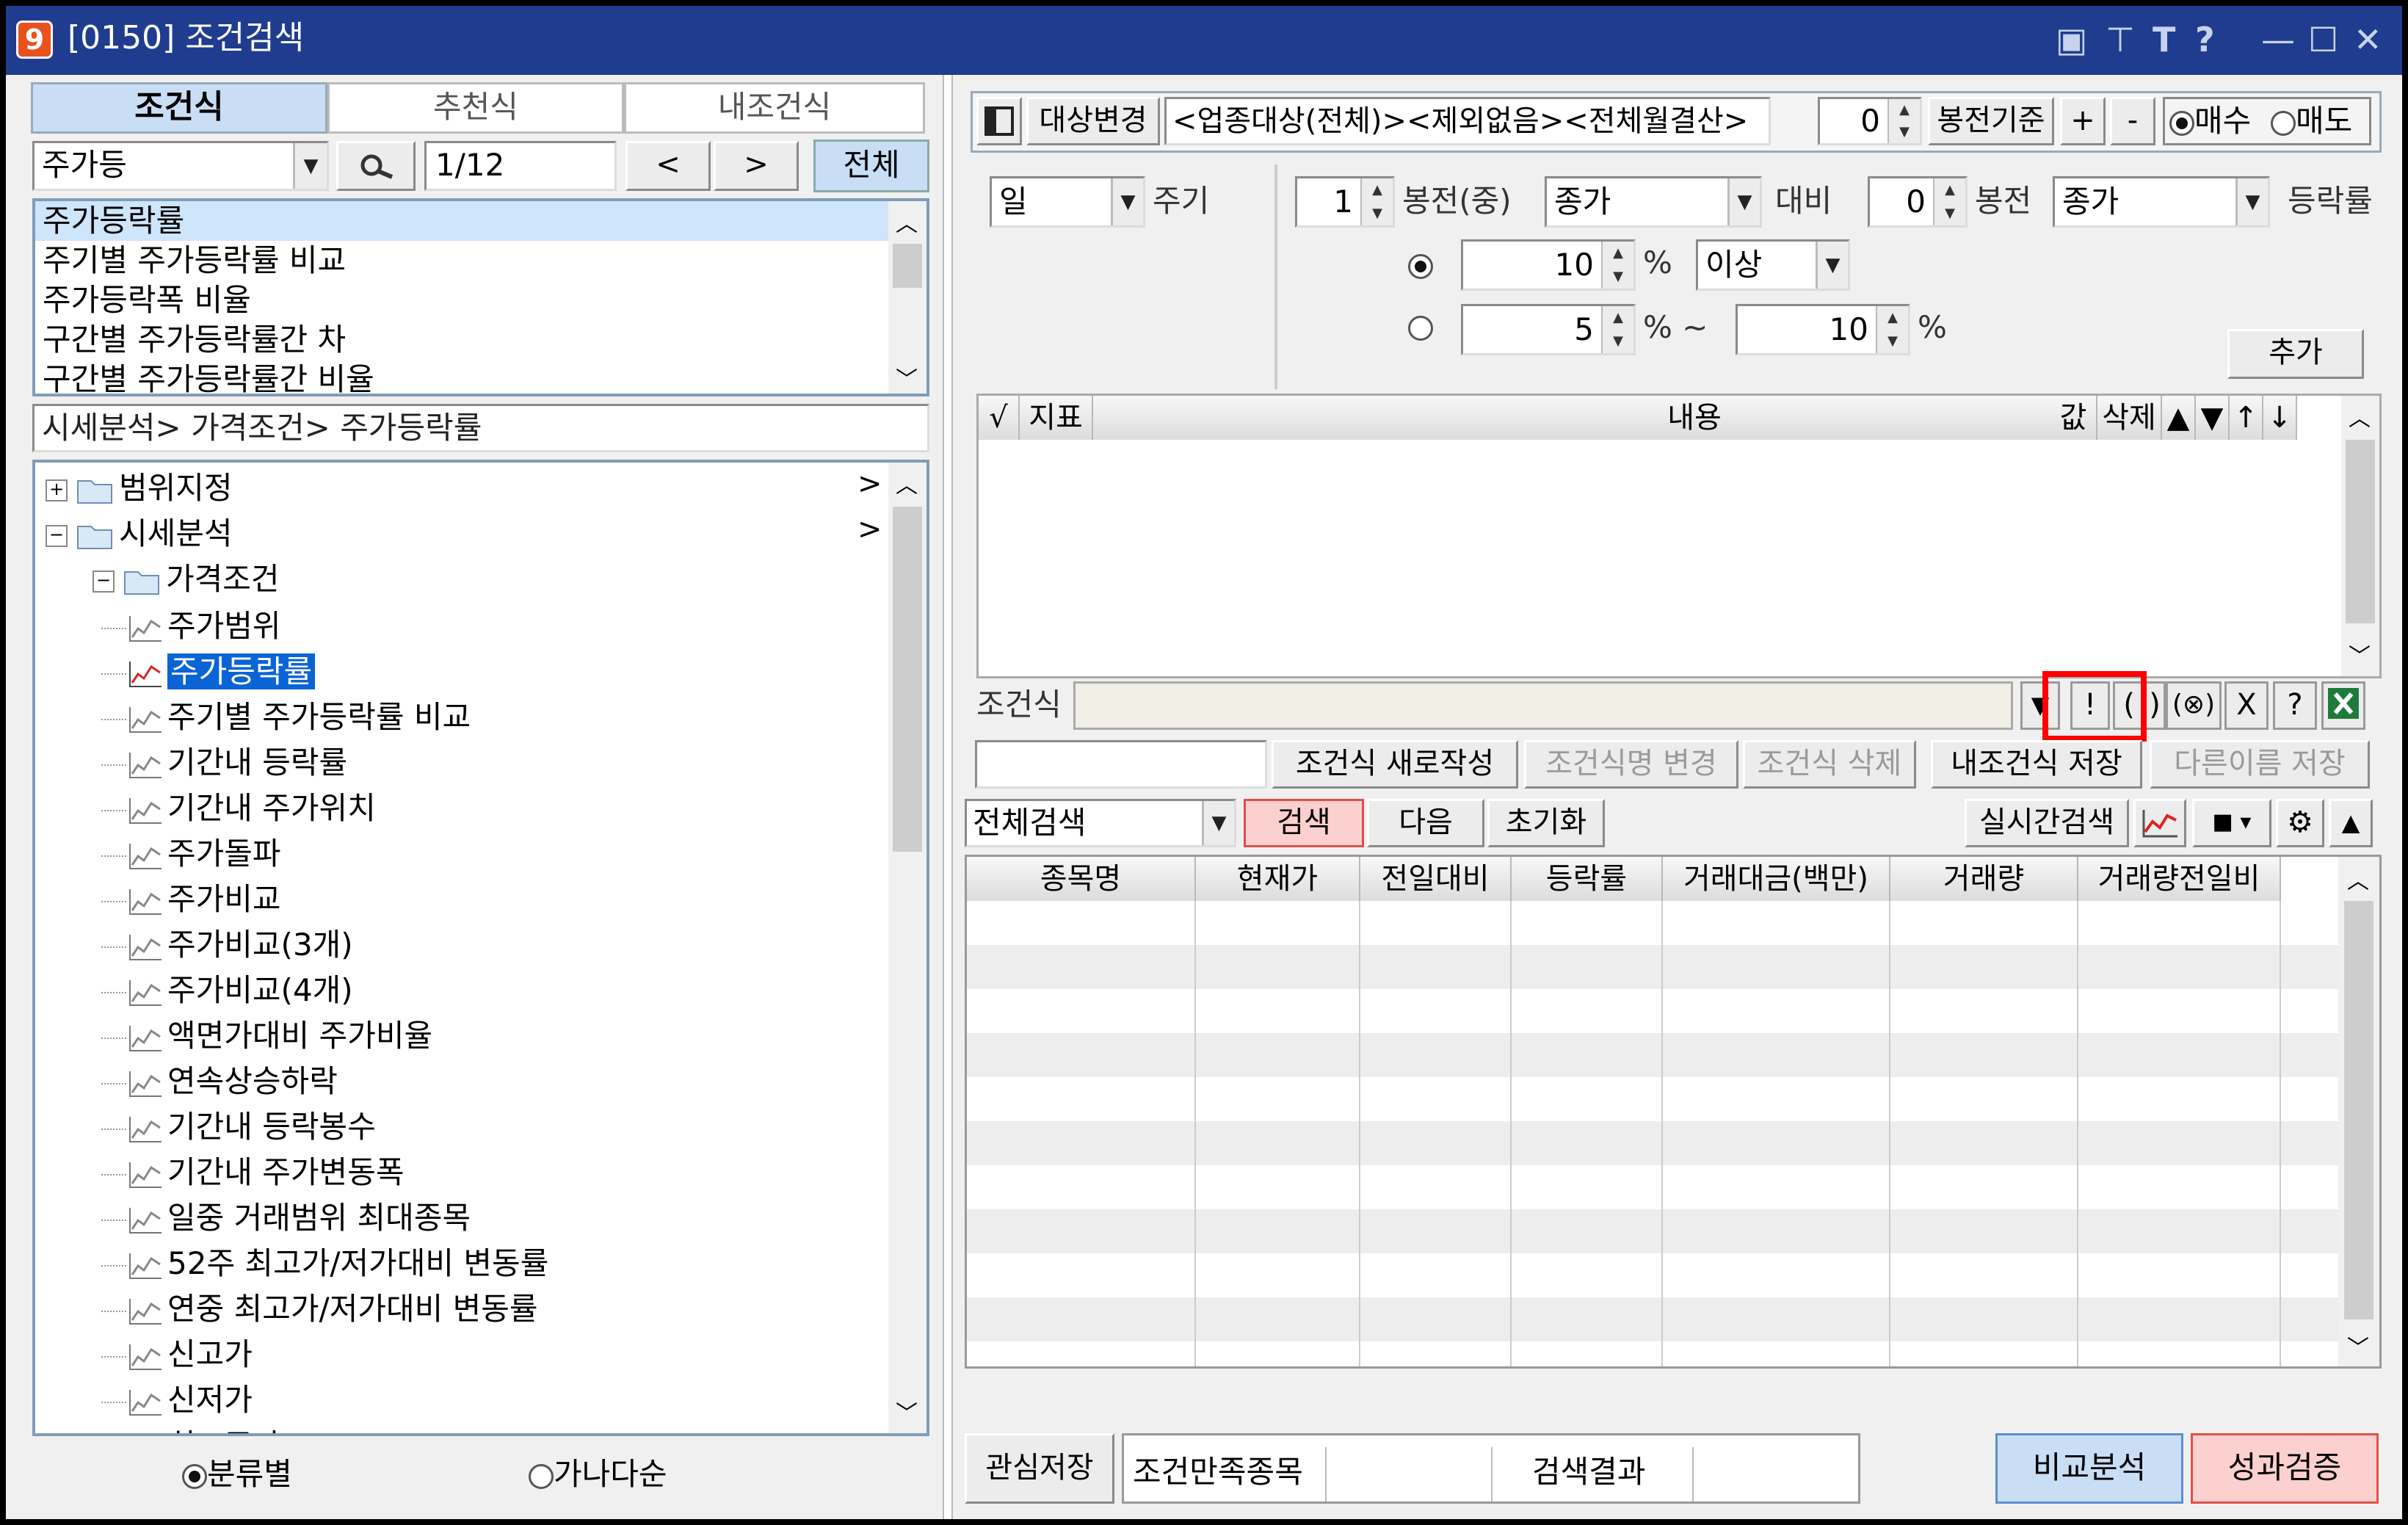 The height and width of the screenshot is (1525, 2408). What do you see at coordinates (2161, 202) in the screenshot?
I see `price-type-select-2: 종가 ▼` at bounding box center [2161, 202].